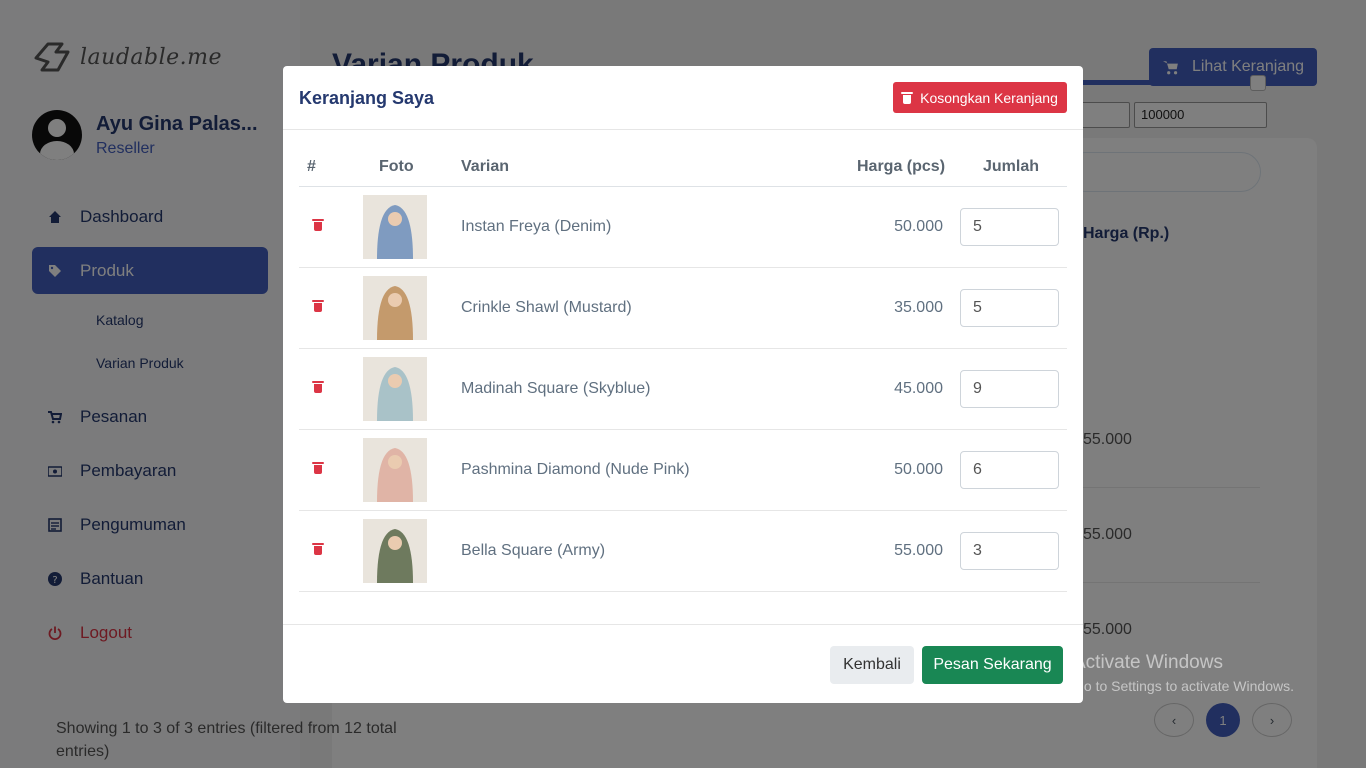  I want to click on column-header-jumlah: Jumlah, so click(1011, 166).